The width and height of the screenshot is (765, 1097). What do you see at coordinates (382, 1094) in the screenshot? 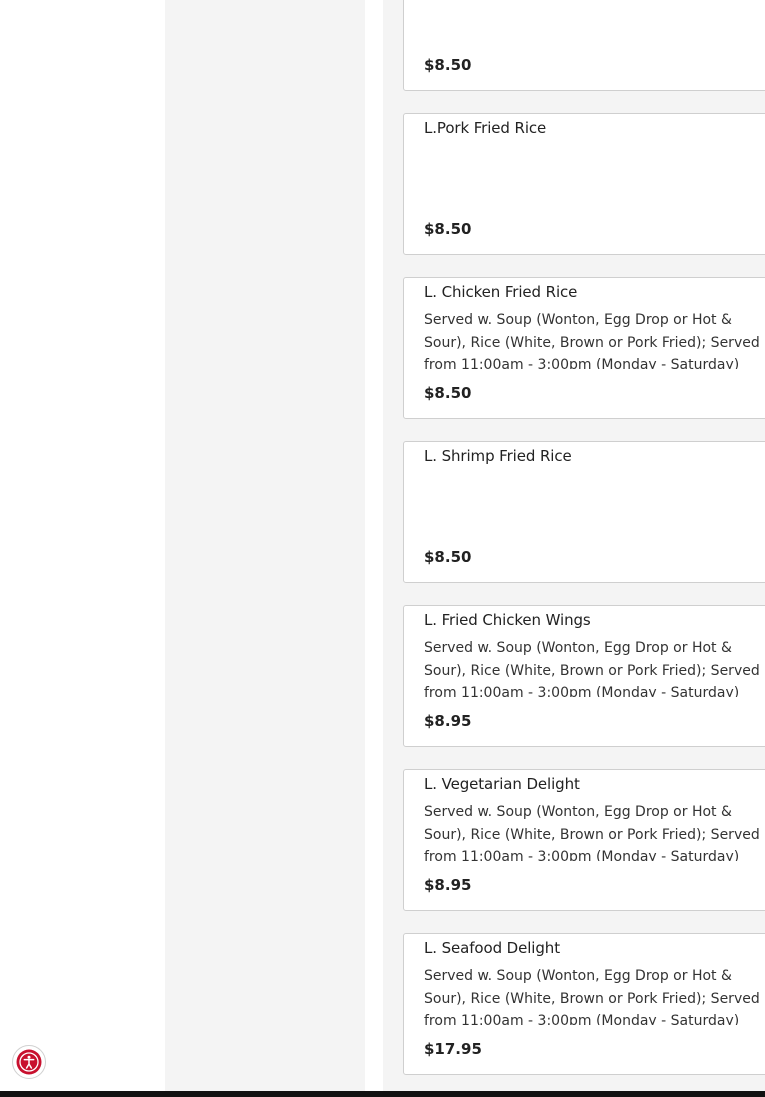
I see `bottom-bar` at bounding box center [382, 1094].